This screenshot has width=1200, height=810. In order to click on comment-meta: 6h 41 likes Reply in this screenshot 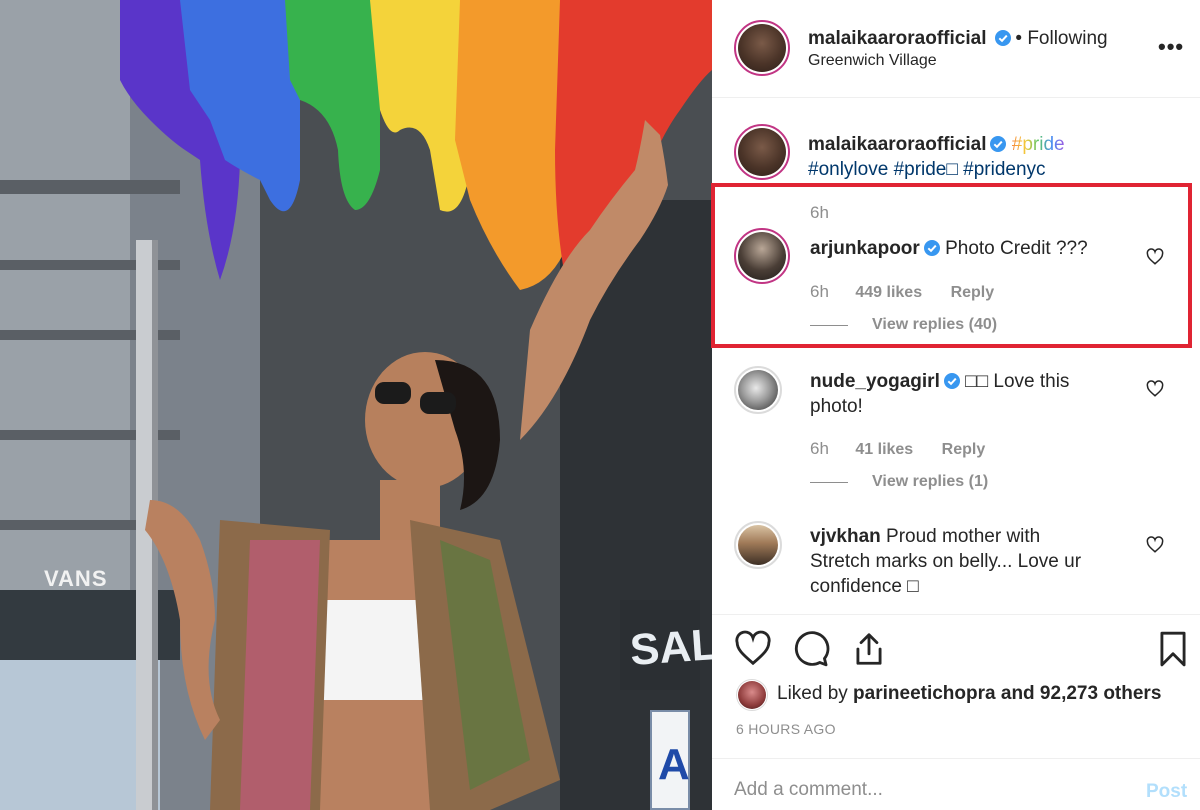, I will do `click(909, 449)`.